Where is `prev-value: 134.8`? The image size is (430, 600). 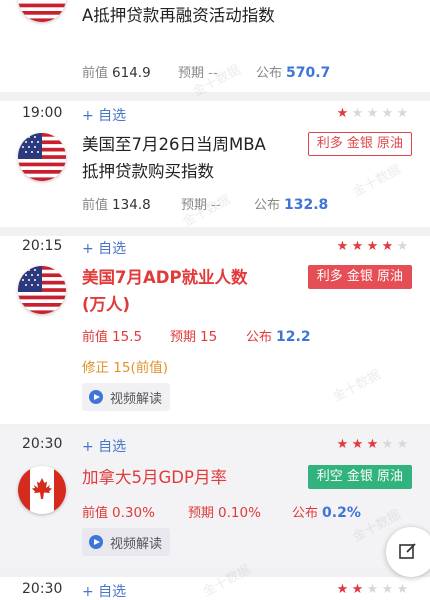 prev-value: 134.8 is located at coordinates (131, 205).